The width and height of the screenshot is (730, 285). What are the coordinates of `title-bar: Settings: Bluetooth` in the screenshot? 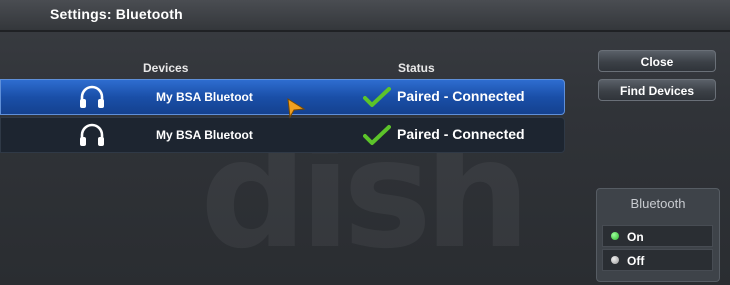 It's located at (365, 16).